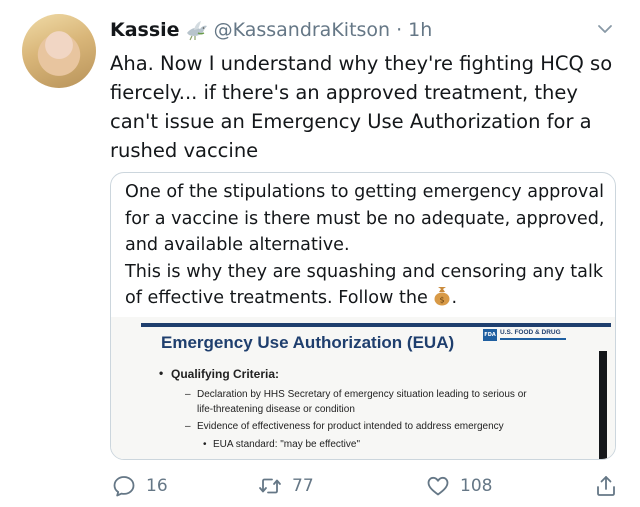  What do you see at coordinates (368, 488) in the screenshot?
I see `tweet-actions: 16 77 108` at bounding box center [368, 488].